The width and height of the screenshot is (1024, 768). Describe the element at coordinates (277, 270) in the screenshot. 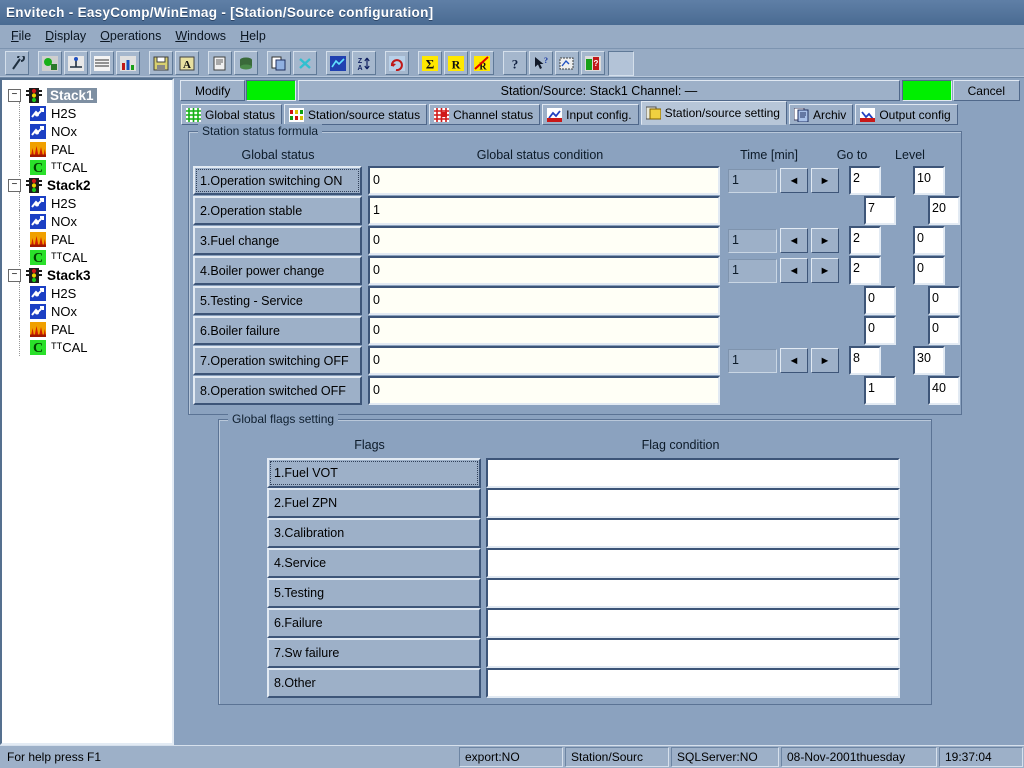

I see `global-status-label: 4.Boiler power change` at that location.